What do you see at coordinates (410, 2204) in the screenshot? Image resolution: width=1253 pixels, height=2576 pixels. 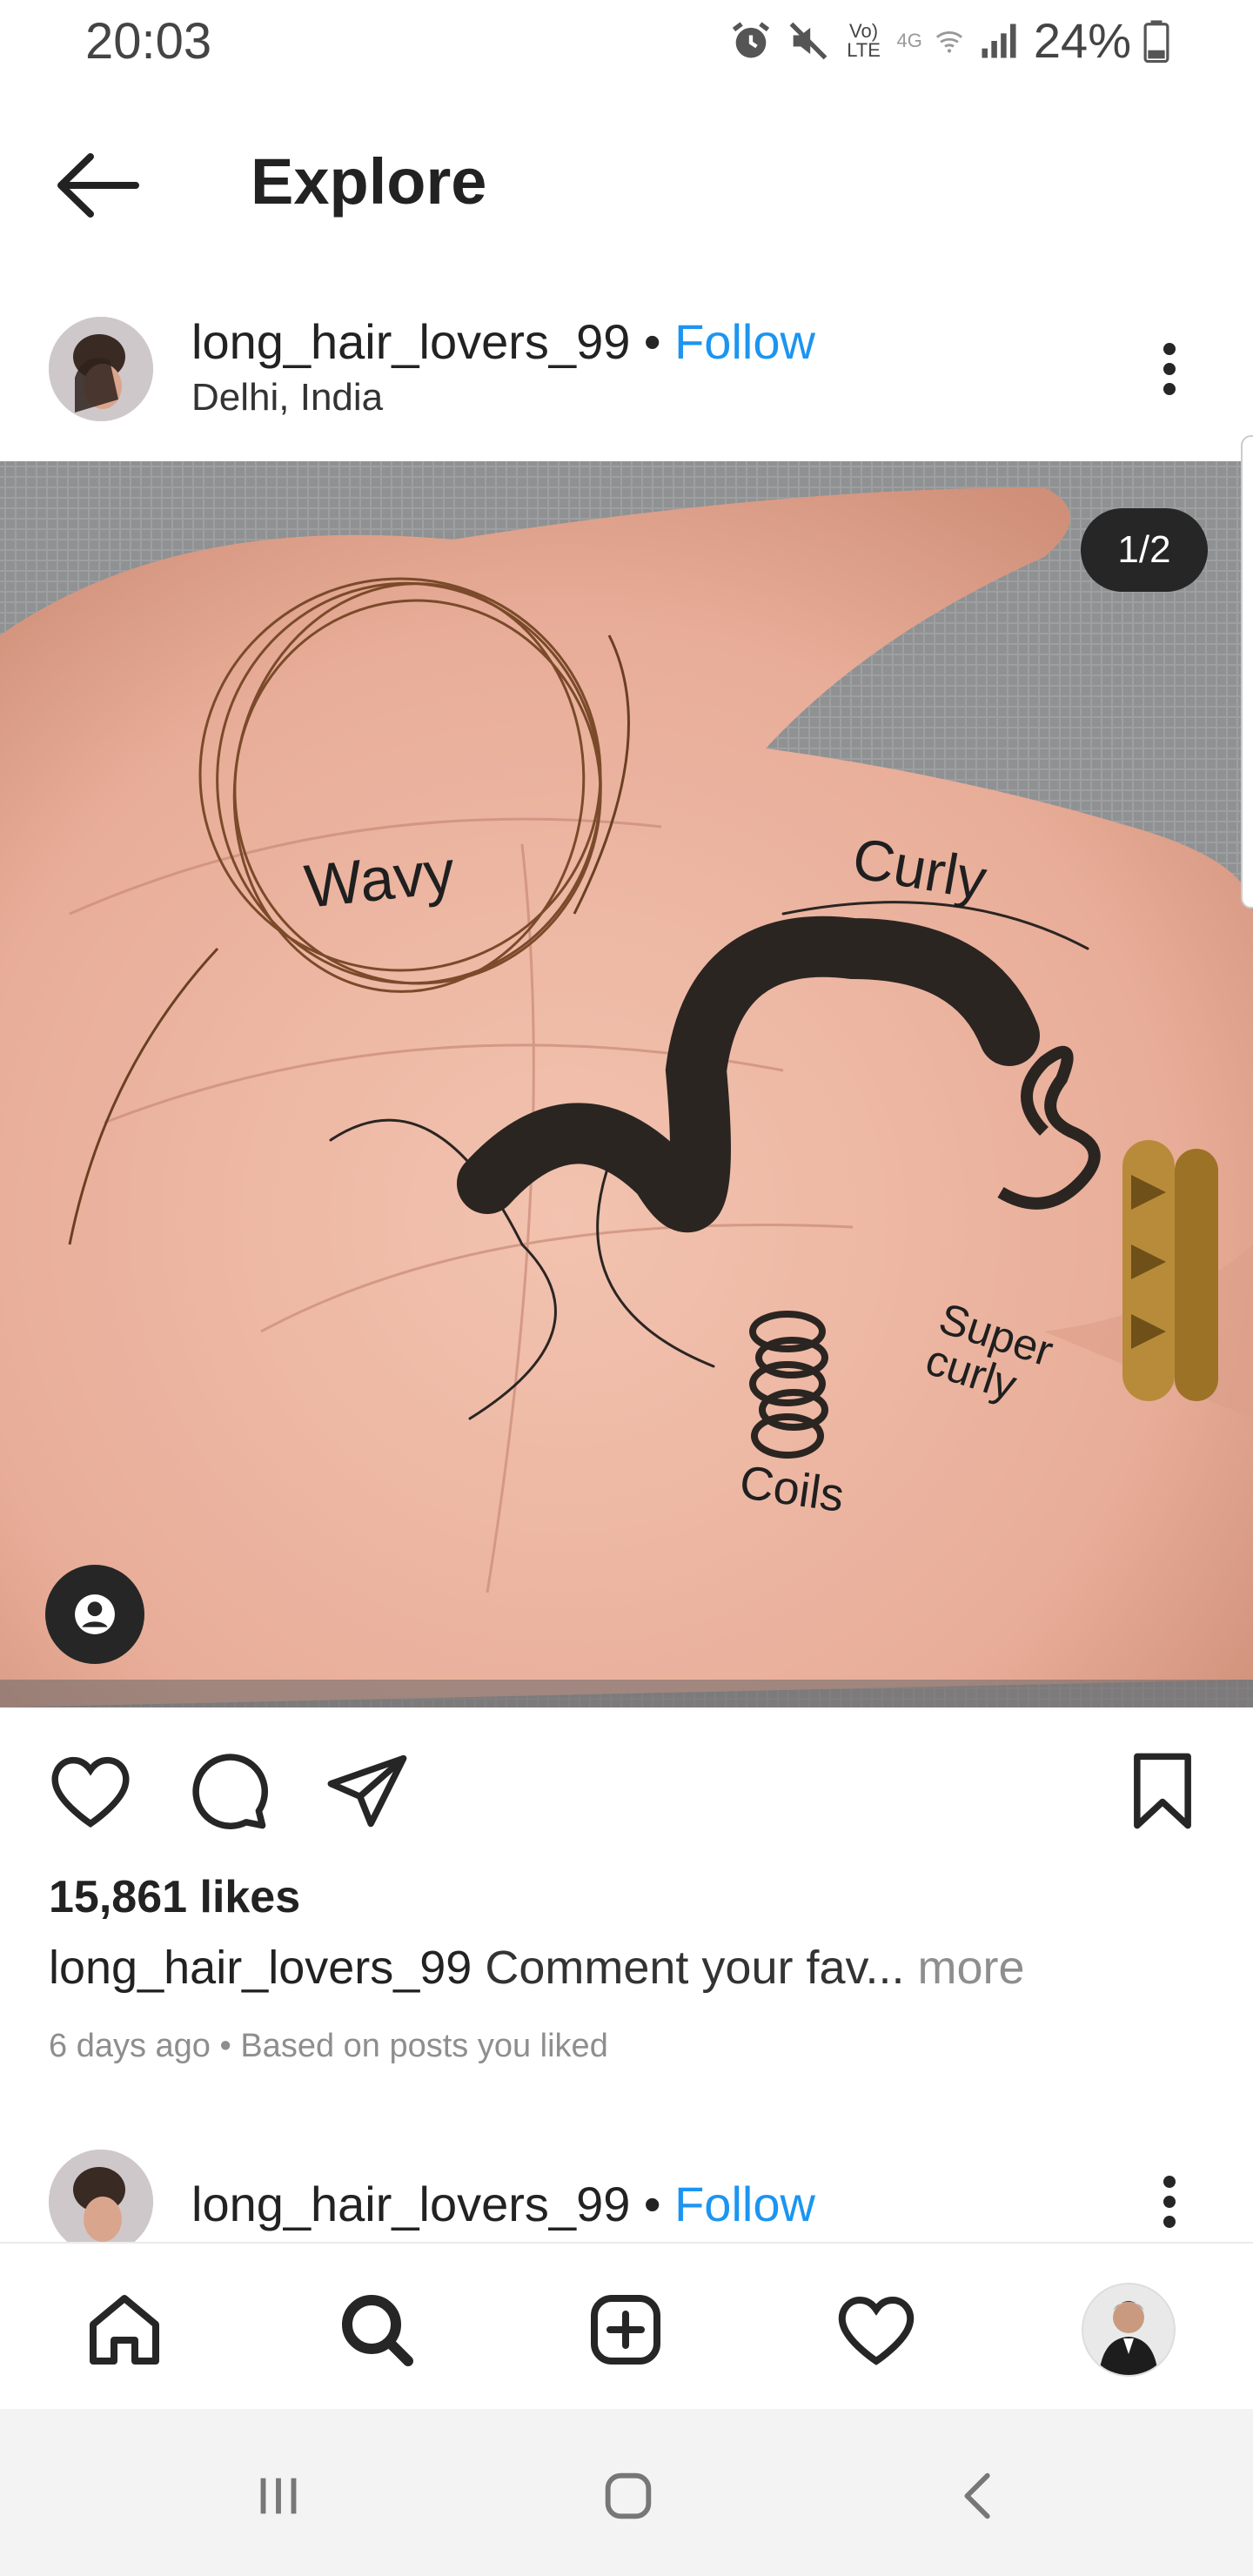 I see `next-author-username: long_hair_lovers_99` at bounding box center [410, 2204].